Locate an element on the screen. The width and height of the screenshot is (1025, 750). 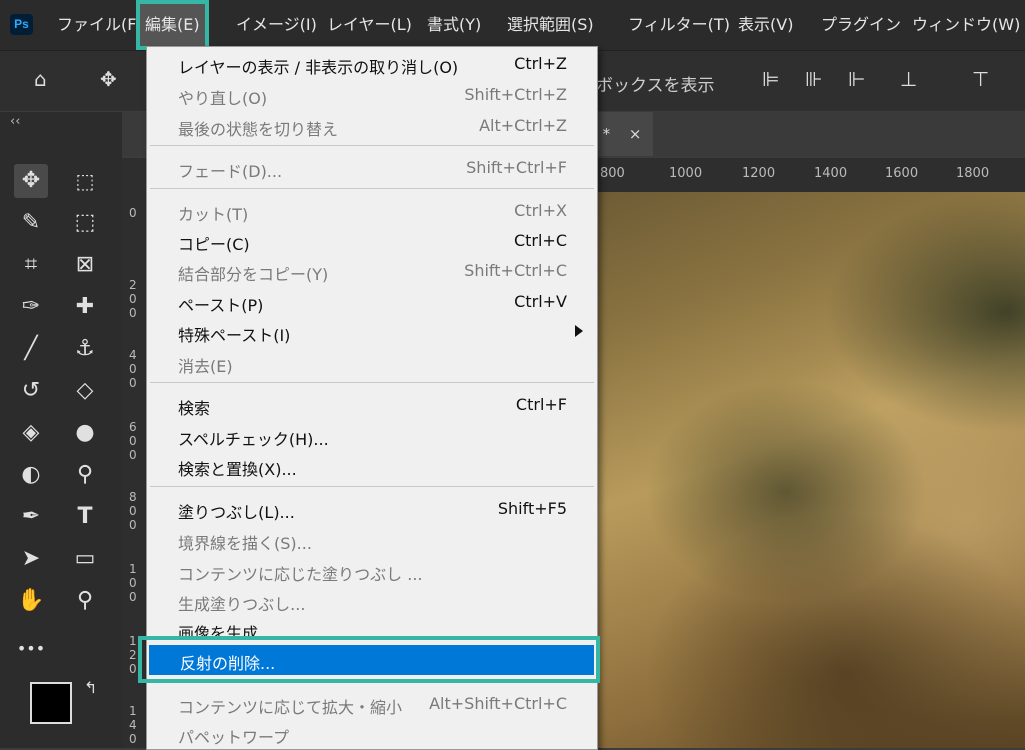
menu-paste-special: 特殊ペースト(I) is located at coordinates (372, 332).